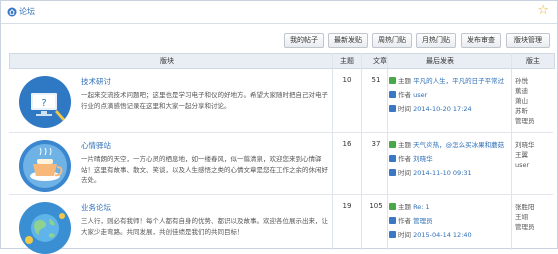  What do you see at coordinates (458, 81) in the screenshot?
I see `last-post-subject: 平凡的人生，平凡的日子平常过` at bounding box center [458, 81].